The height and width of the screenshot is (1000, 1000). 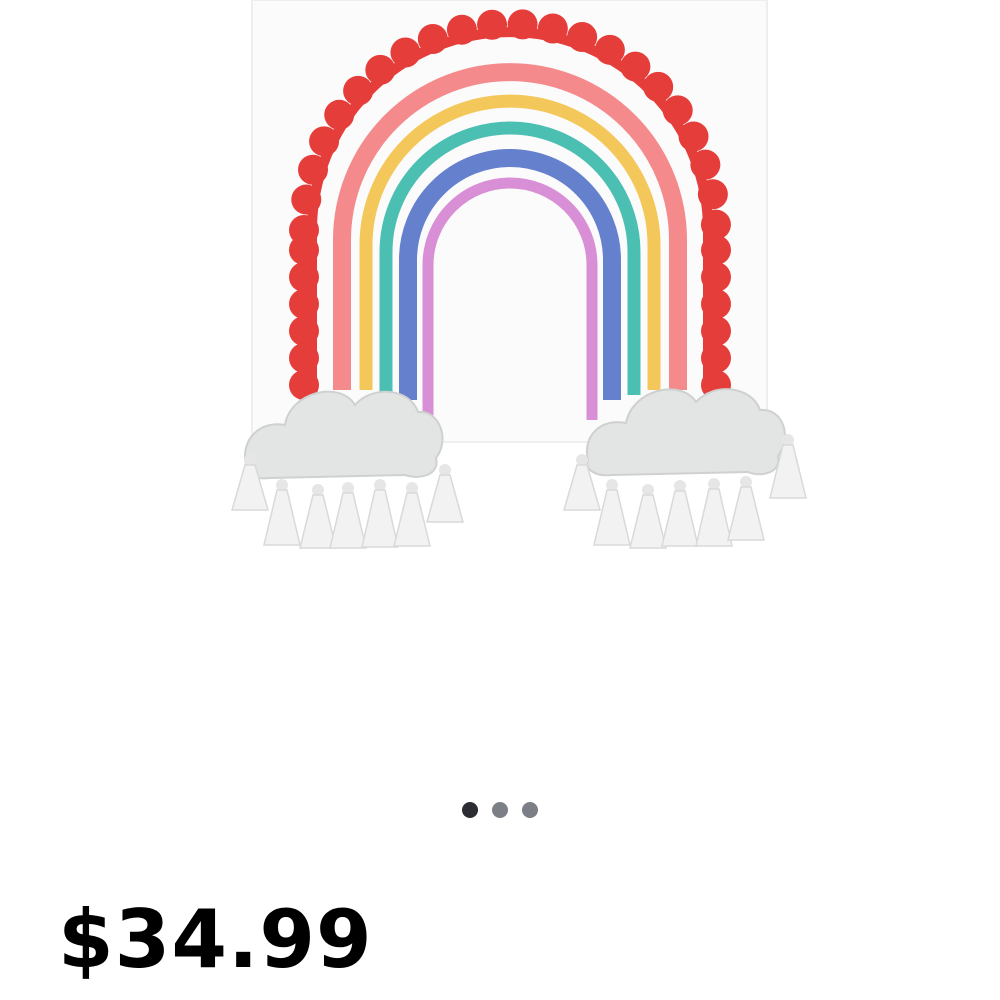 I want to click on carousel-pagination, so click(x=500, y=810).